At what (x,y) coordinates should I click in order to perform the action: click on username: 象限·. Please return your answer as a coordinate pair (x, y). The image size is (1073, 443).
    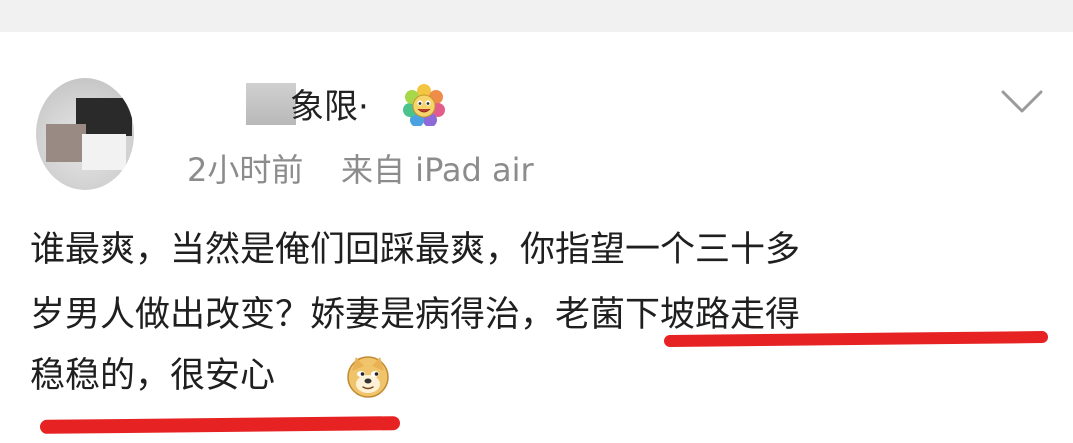
    Looking at the image, I should click on (329, 107).